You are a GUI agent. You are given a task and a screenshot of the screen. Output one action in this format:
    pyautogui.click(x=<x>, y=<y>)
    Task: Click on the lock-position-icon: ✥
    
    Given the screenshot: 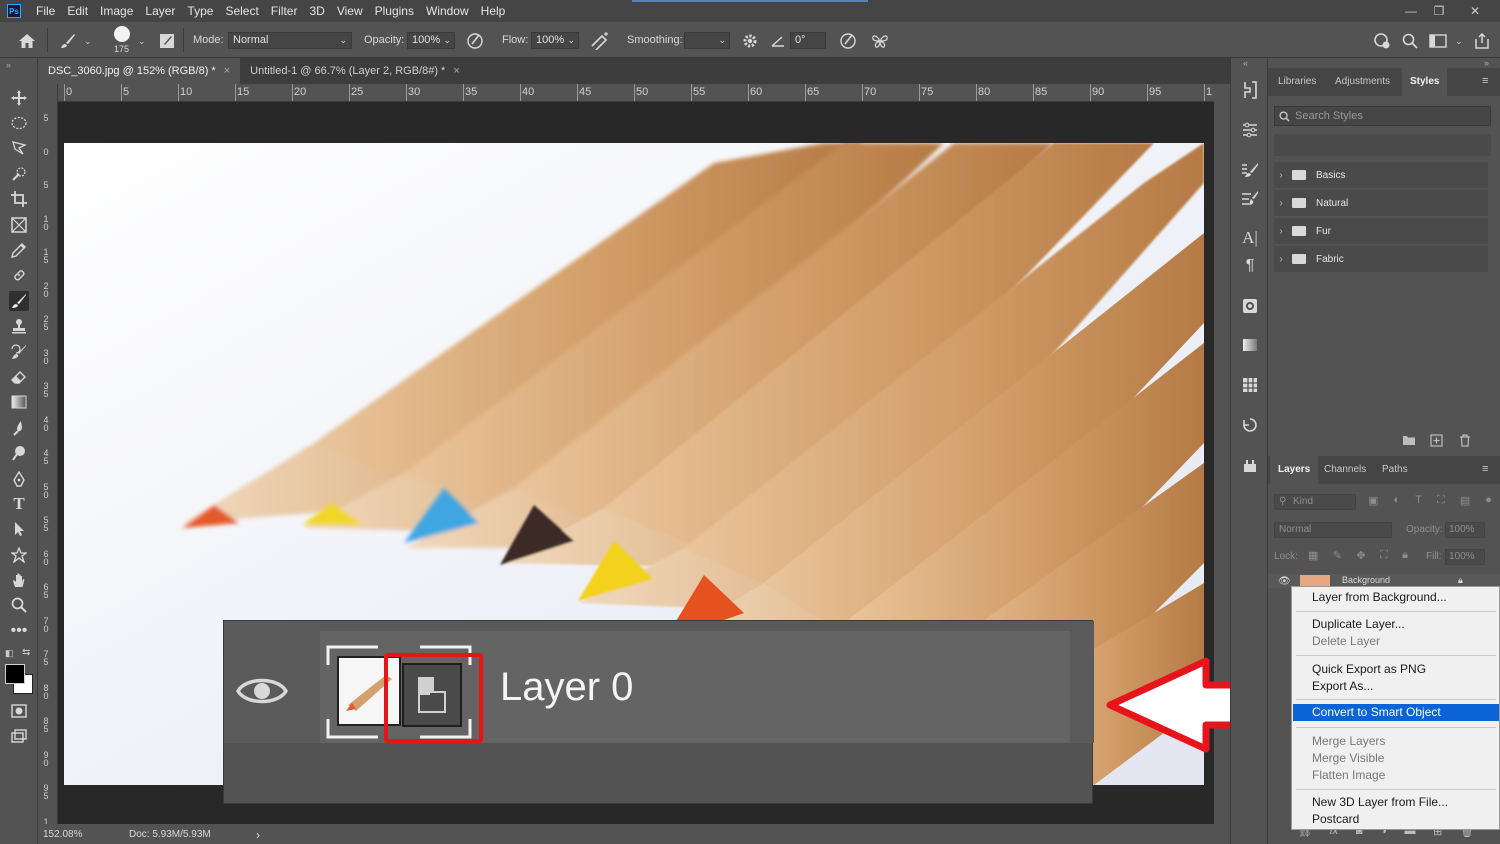 What is the action you would take?
    pyautogui.click(x=1360, y=556)
    